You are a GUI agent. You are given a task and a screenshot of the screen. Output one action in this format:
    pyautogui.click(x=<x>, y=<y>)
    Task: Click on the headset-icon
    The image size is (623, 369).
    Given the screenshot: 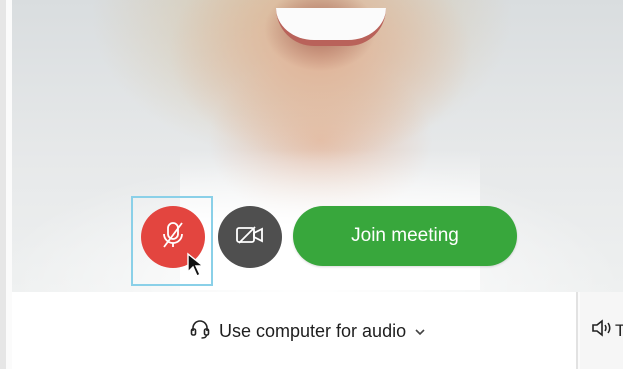 What is the action you would take?
    pyautogui.click(x=200, y=331)
    